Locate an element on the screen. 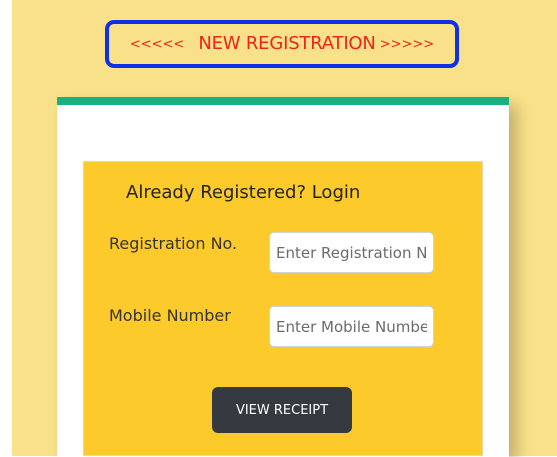 This screenshot has width=557, height=457. new-registration-label: NEW REGISTRATION is located at coordinates (287, 43).